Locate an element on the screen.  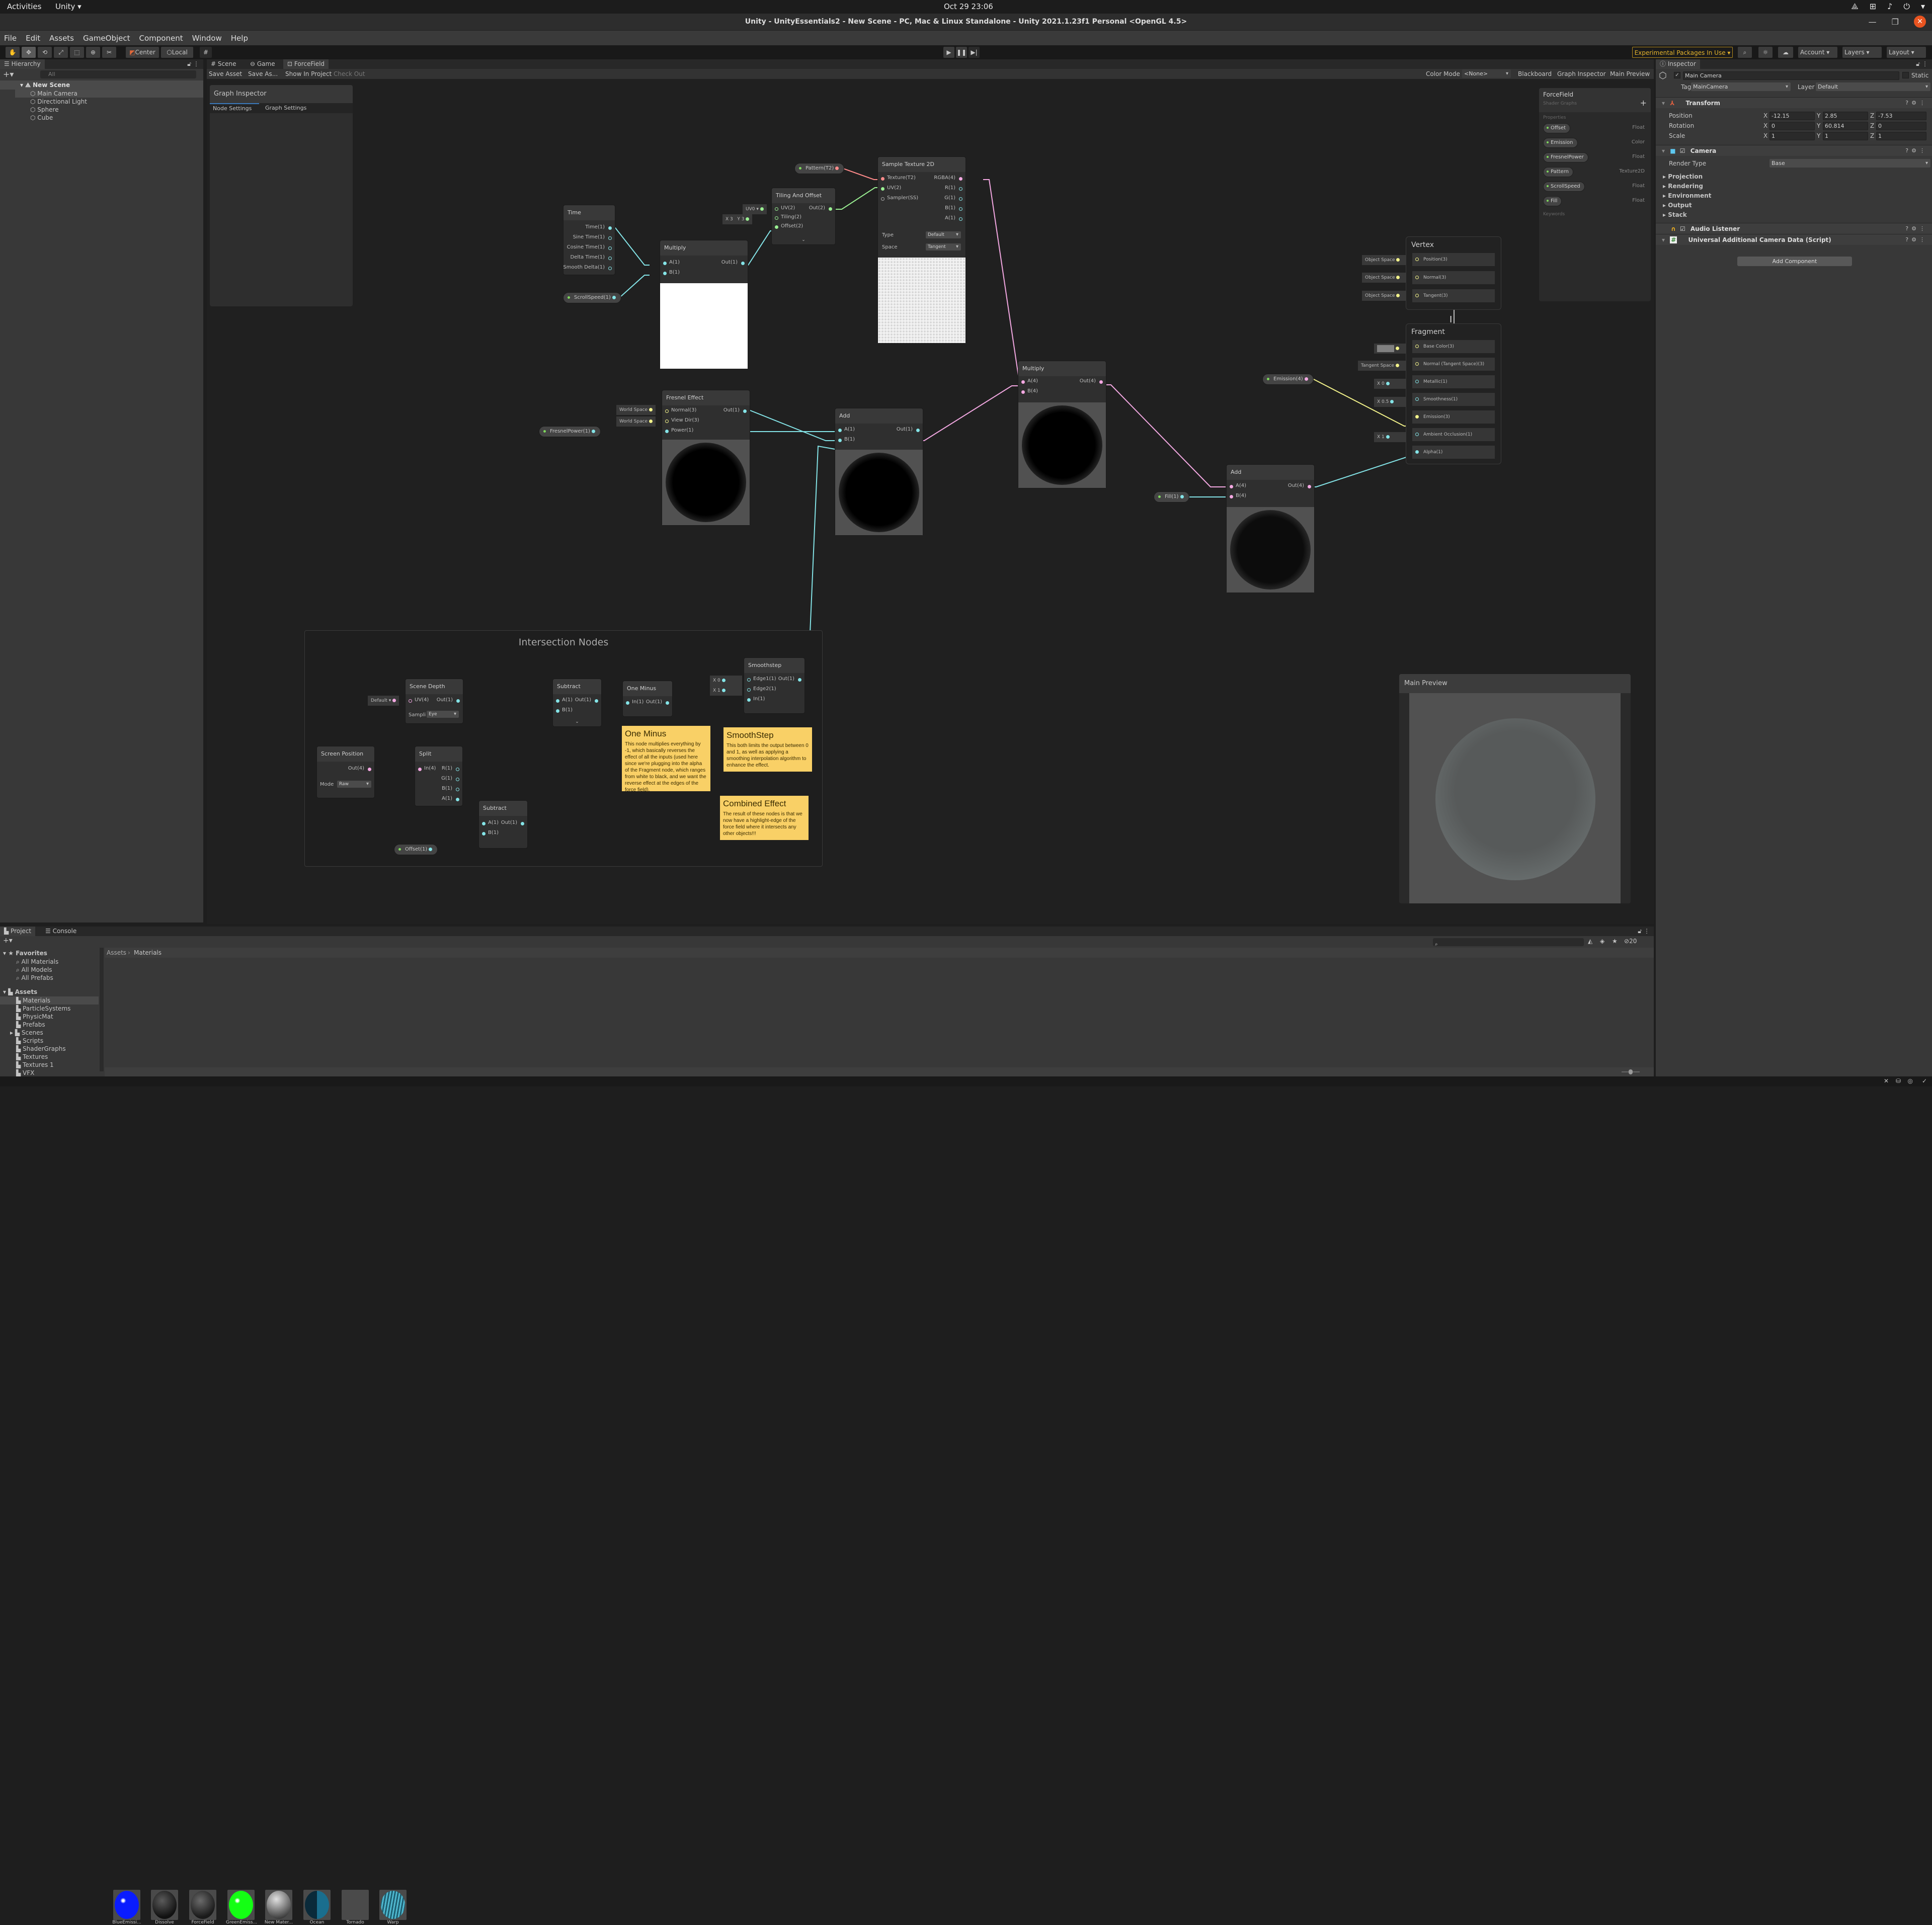
mode-dropdown: Raw is located at coordinates (354, 784).